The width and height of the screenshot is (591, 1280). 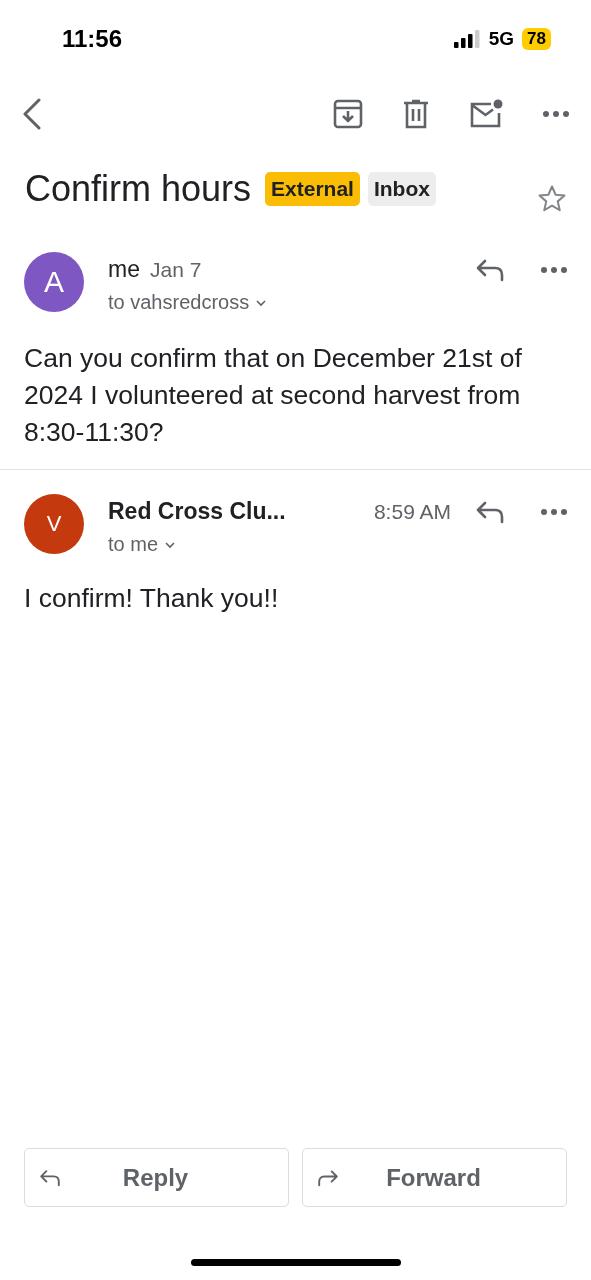 What do you see at coordinates (156, 1177) in the screenshot?
I see `reply-button: Reply` at bounding box center [156, 1177].